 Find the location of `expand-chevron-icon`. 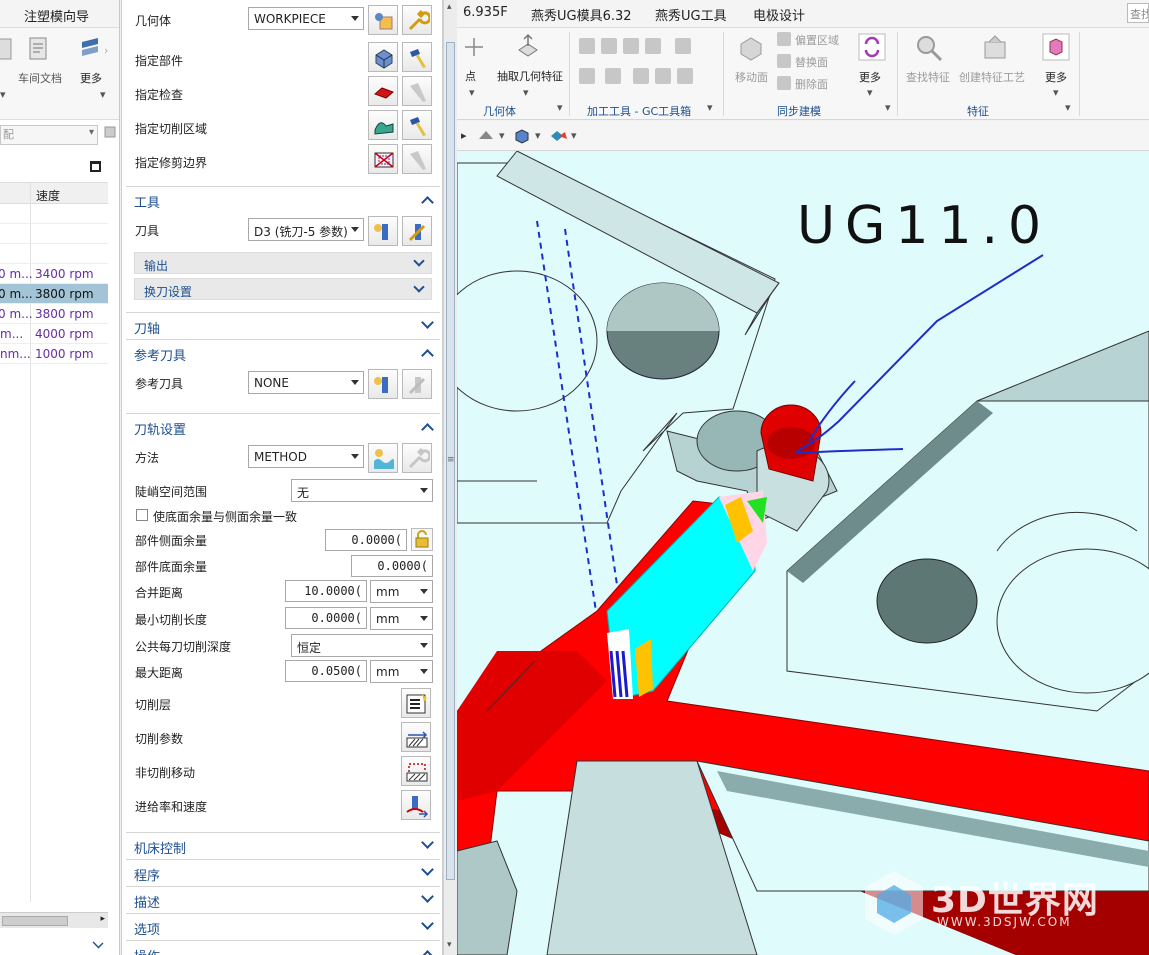

expand-chevron-icon is located at coordinates (98, 943).